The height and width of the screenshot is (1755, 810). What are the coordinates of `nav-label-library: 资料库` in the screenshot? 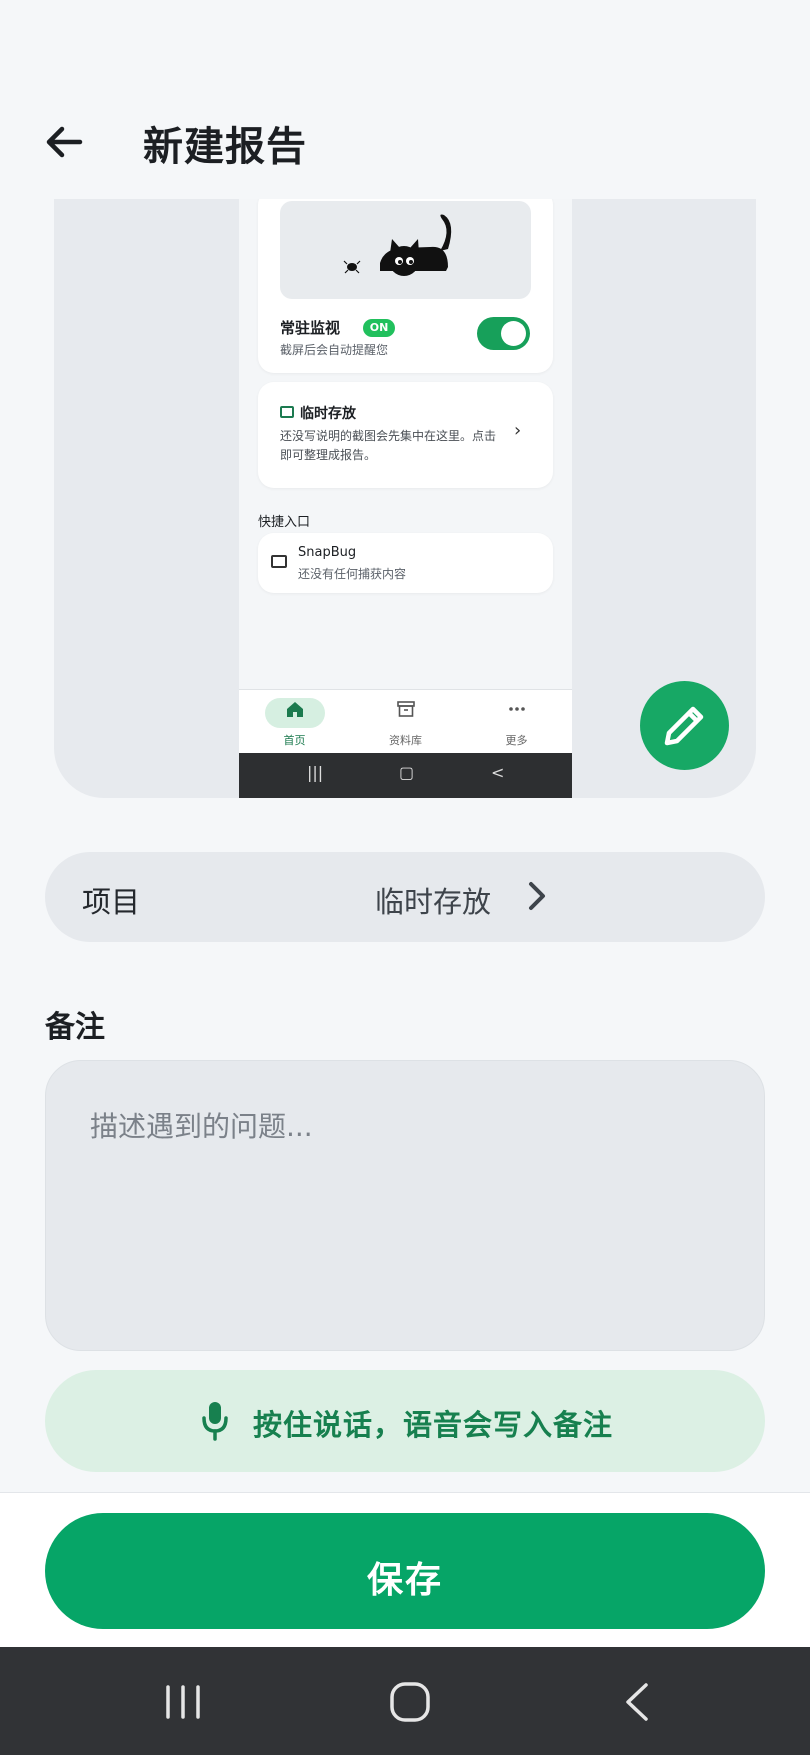 It's located at (405, 740).